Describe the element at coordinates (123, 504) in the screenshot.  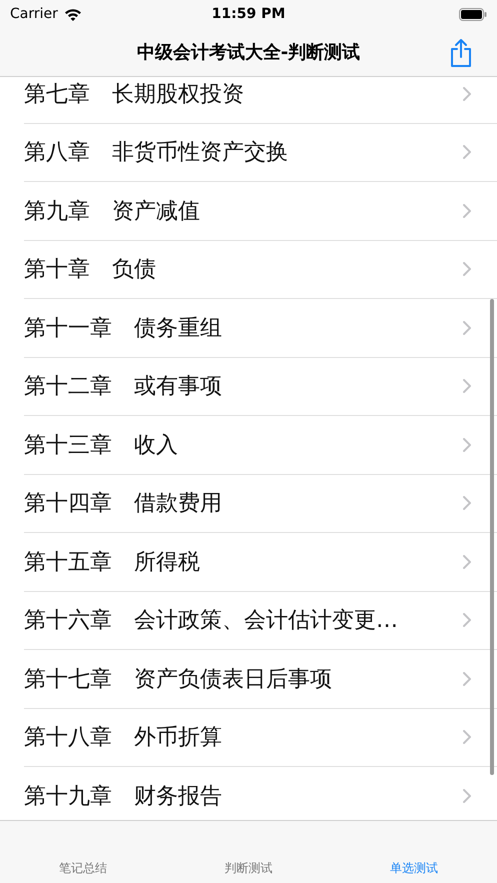
I see `chapter-title: 第十四章 借款费用` at that location.